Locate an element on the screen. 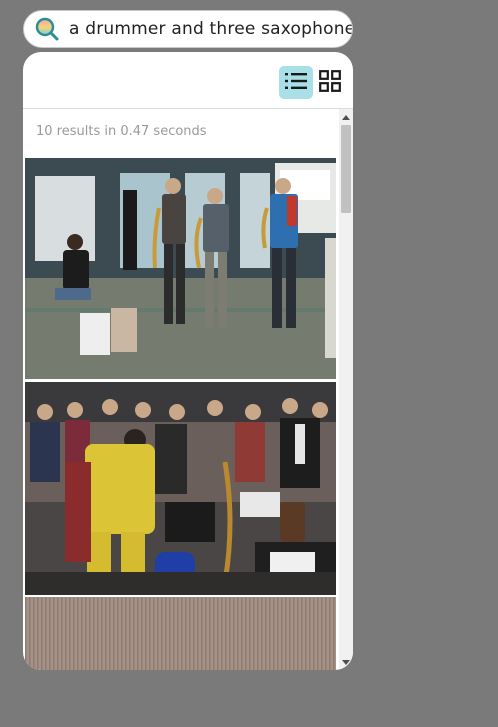 Image resolution: width=498 pixels, height=727 pixels. scroll-up-arrow-icon is located at coordinates (346, 117).